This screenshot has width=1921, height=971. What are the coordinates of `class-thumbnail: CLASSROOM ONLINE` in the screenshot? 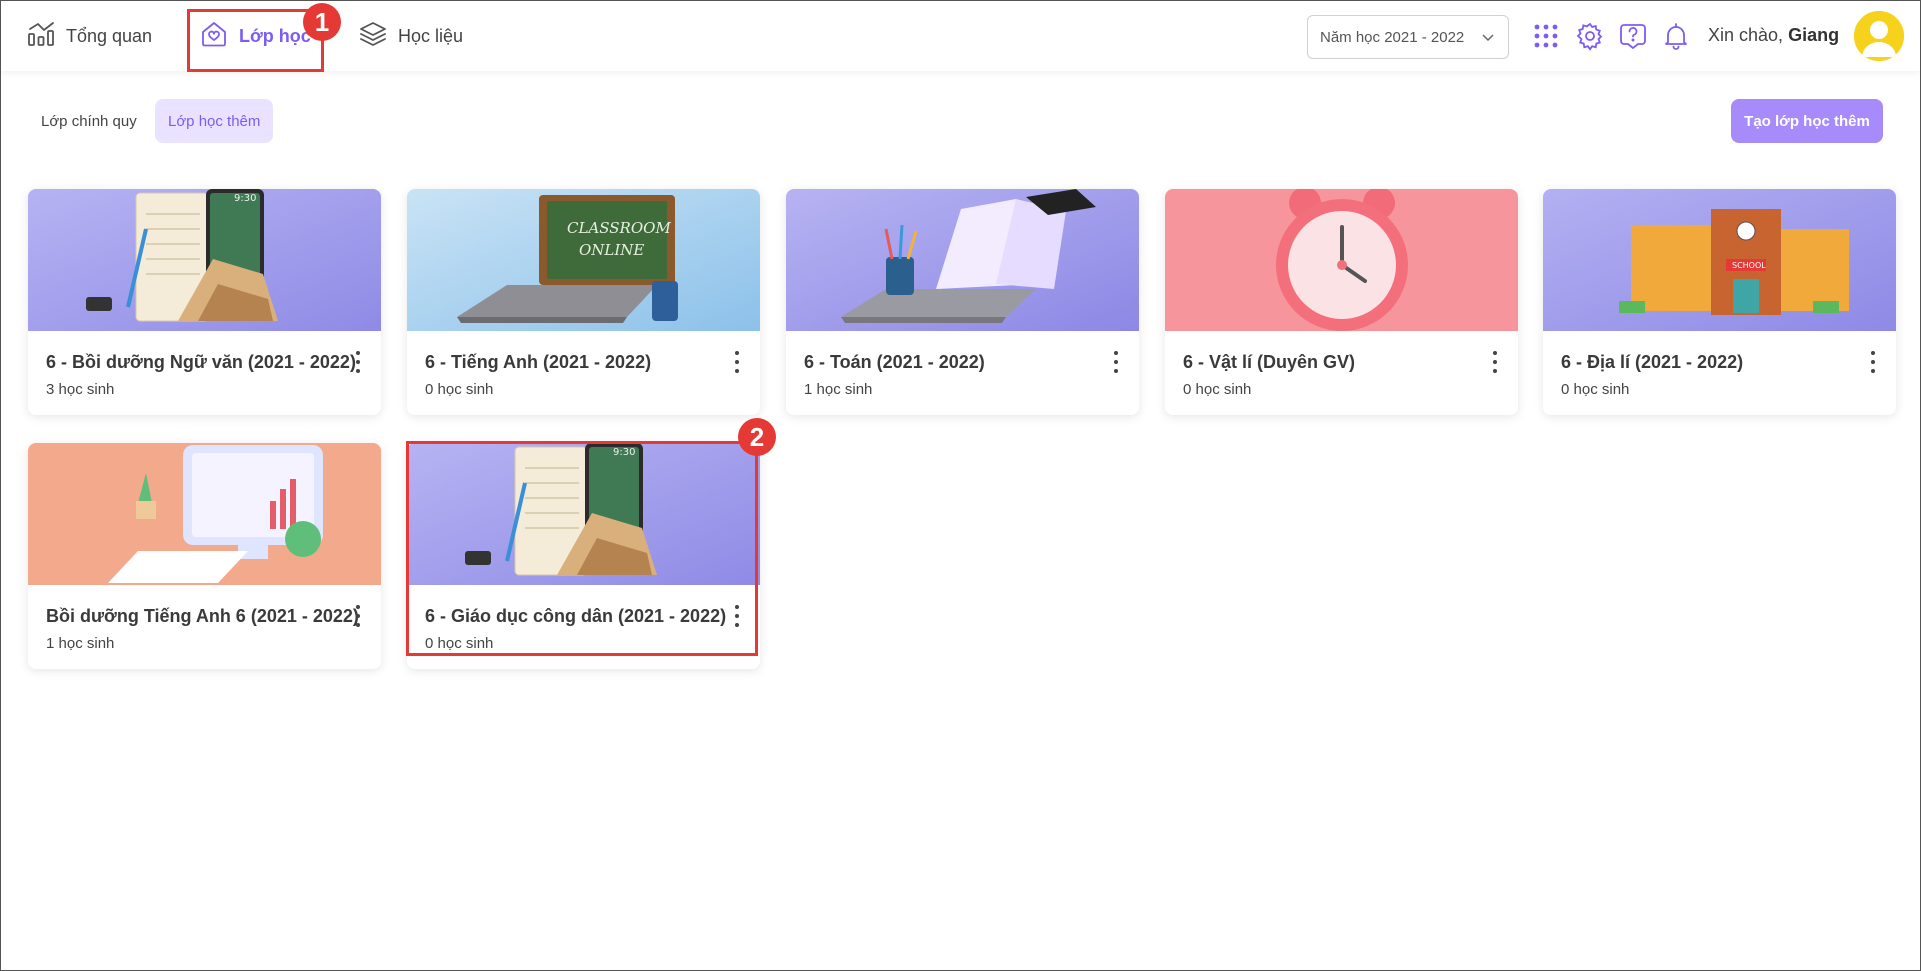 It's located at (583, 260).